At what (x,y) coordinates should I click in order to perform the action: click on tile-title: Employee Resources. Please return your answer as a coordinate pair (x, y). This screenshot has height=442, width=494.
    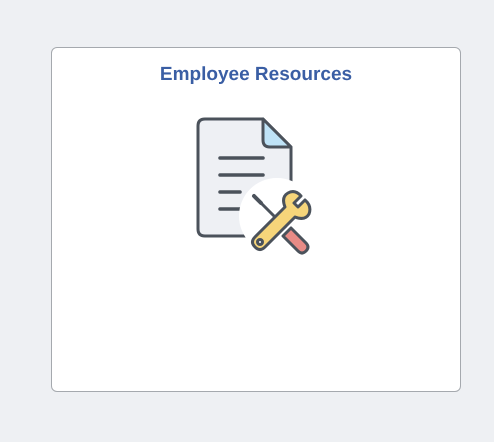
    Looking at the image, I should click on (256, 75).